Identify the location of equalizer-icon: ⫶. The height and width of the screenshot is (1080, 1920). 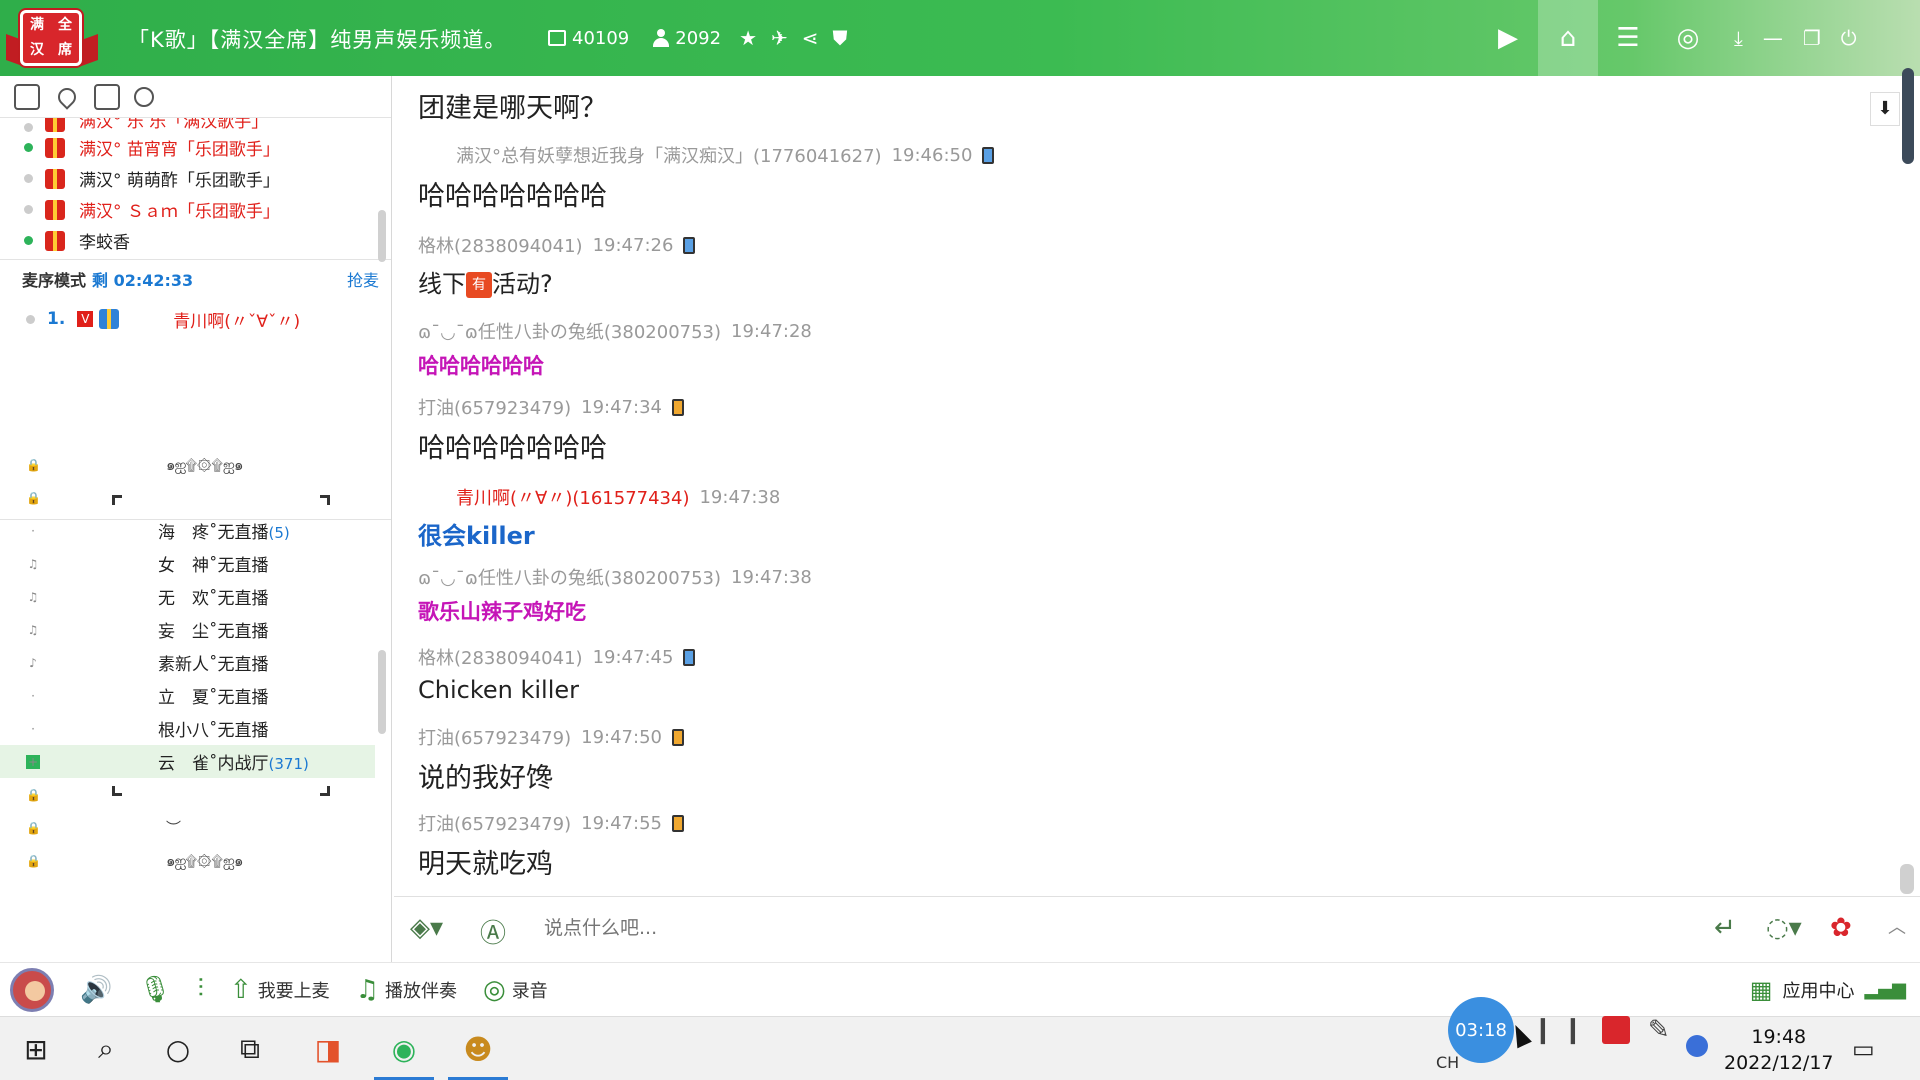
(200, 989).